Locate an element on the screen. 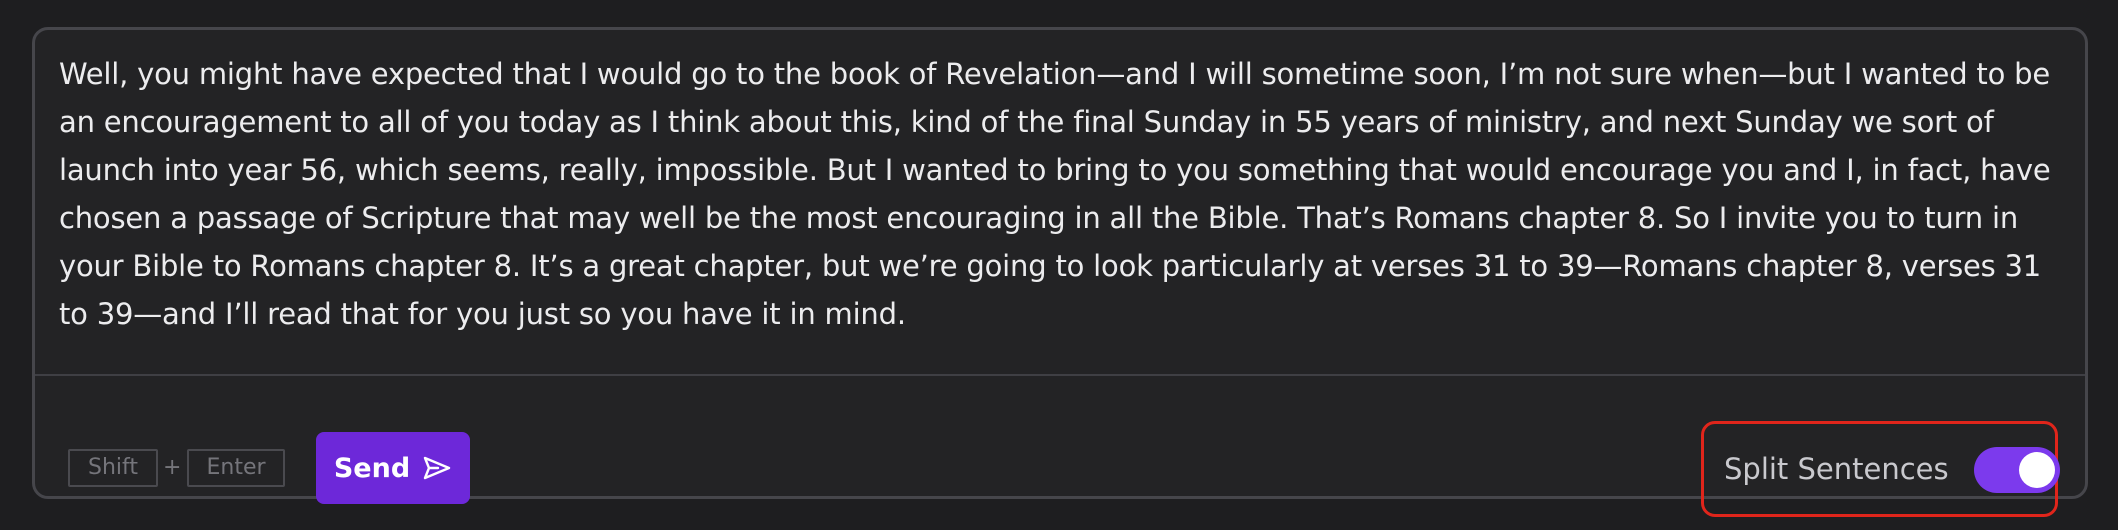 The image size is (2118, 530). send-button: Send is located at coordinates (393, 468).